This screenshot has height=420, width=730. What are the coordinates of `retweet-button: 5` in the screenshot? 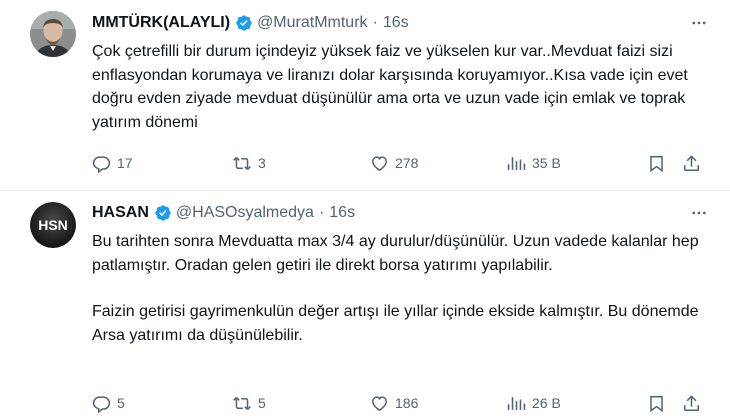 It's located at (249, 403).